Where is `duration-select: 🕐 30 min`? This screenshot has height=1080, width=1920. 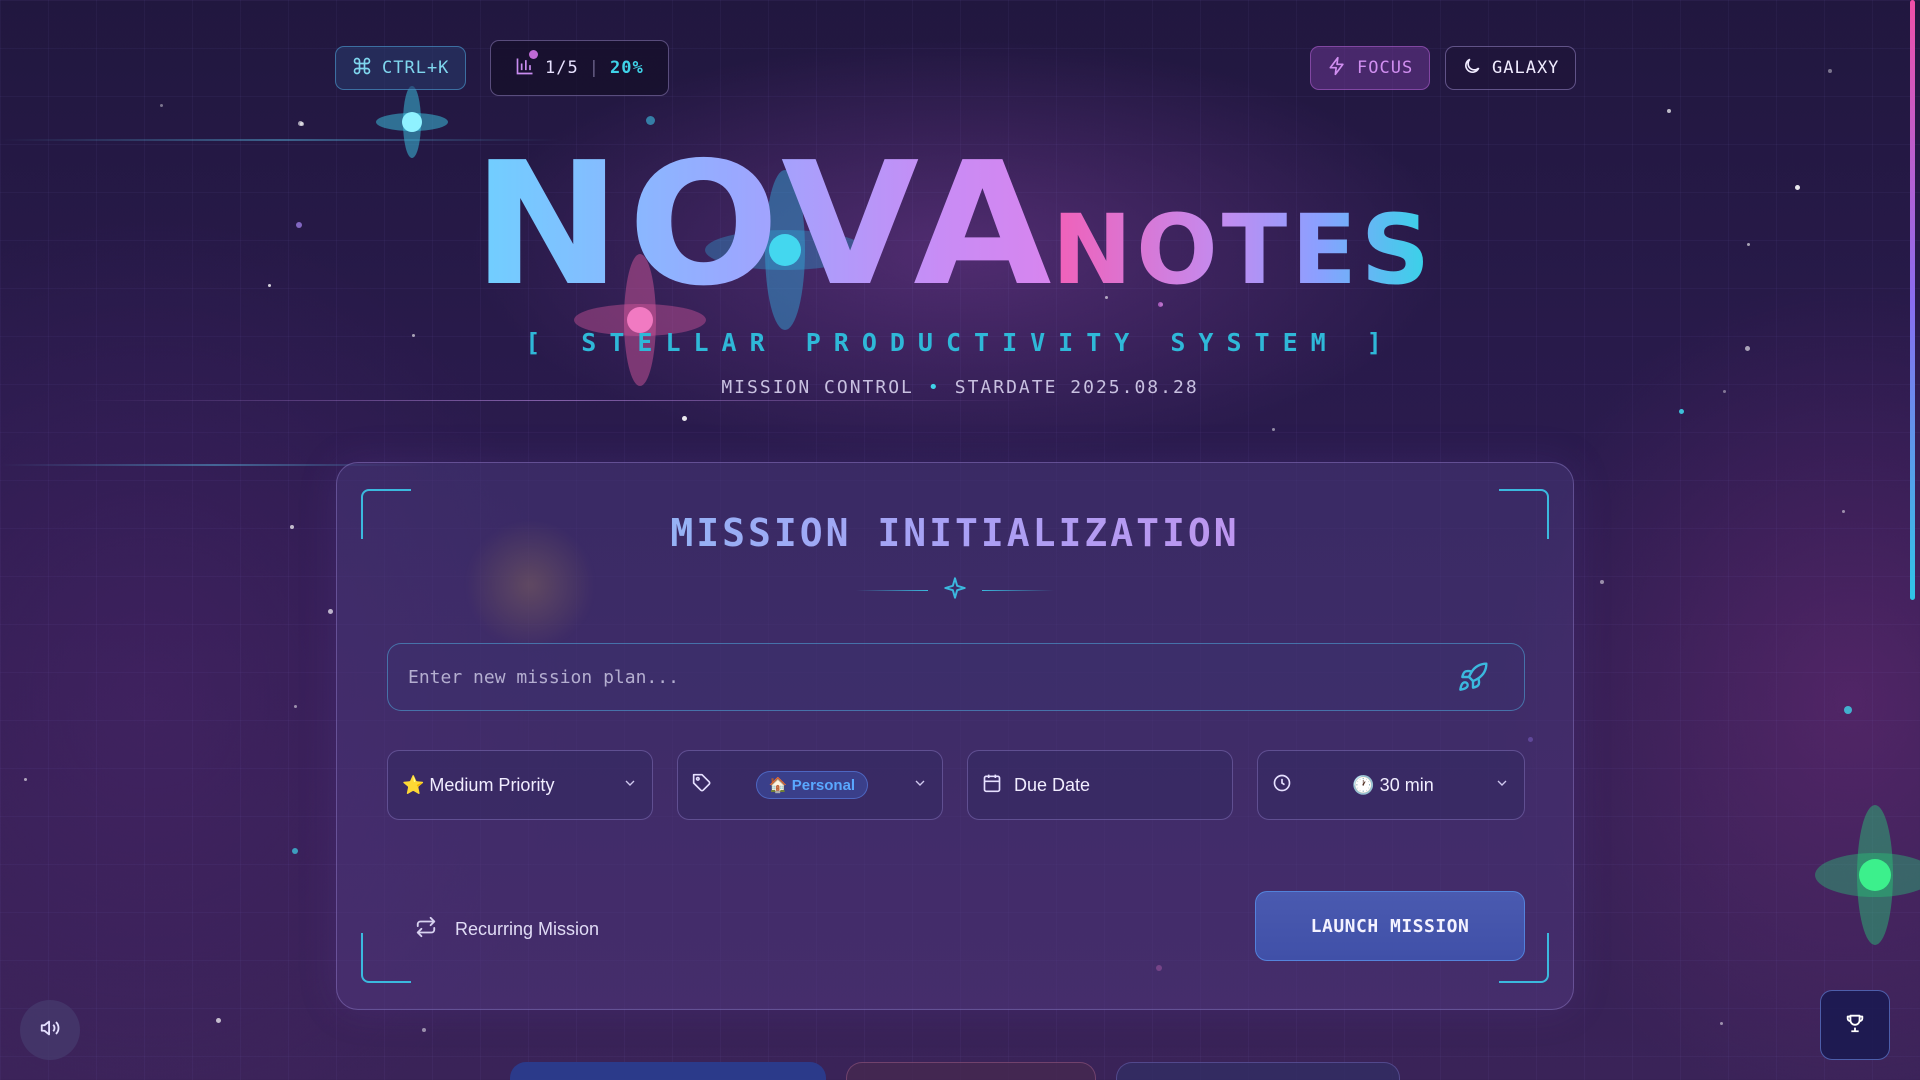 duration-select: 🕐 30 min is located at coordinates (1391, 785).